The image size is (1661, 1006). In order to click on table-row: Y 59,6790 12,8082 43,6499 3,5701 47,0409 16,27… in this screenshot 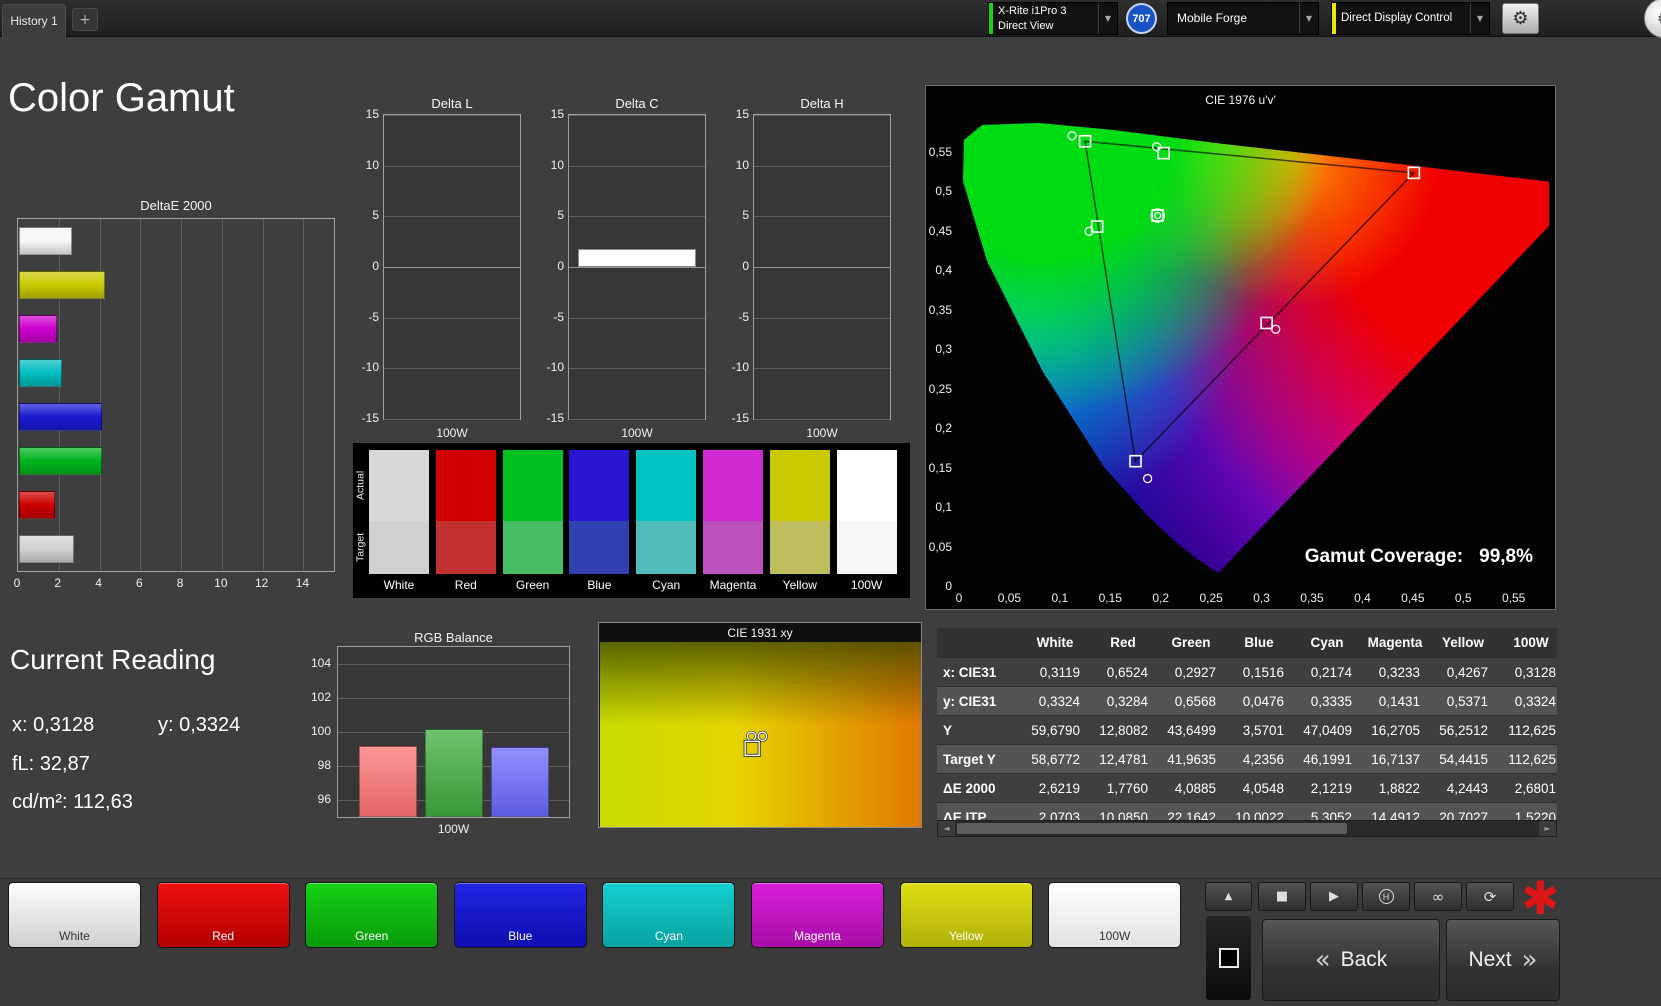, I will do `click(1247, 730)`.